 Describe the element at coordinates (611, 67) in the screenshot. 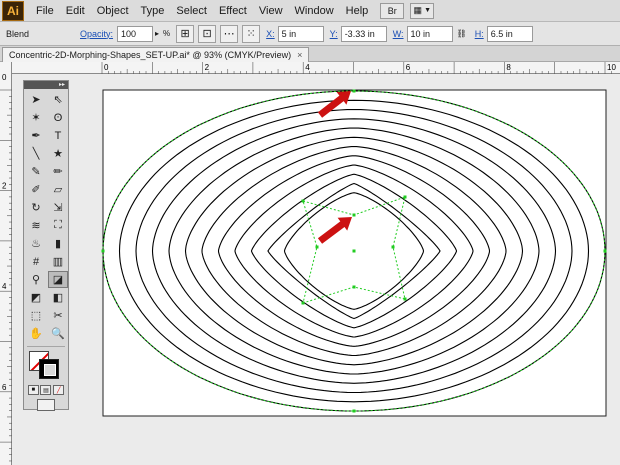

I see `ruler-label: 10` at that location.